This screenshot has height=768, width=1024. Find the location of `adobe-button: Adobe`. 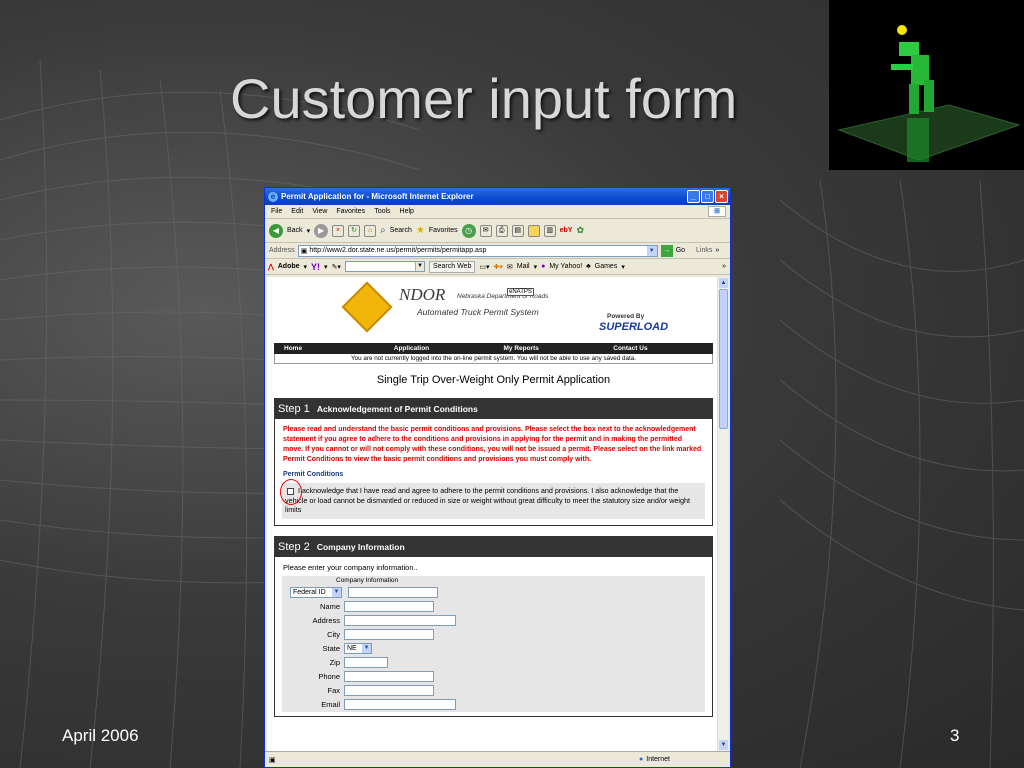

adobe-button: Adobe is located at coordinates (289, 266).